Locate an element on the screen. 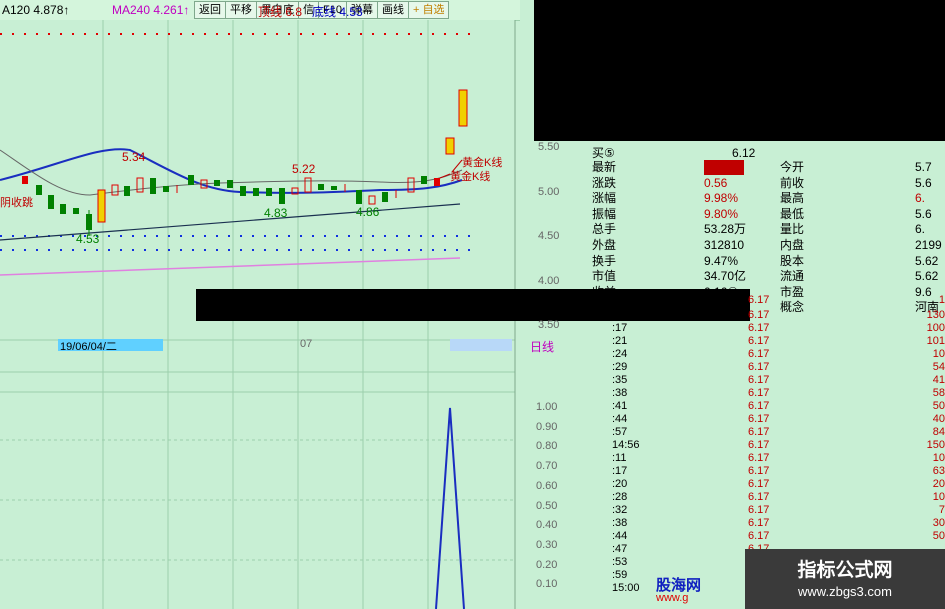 This screenshot has width=945, height=609. tick-volume: 40 is located at coordinates (938, 419).